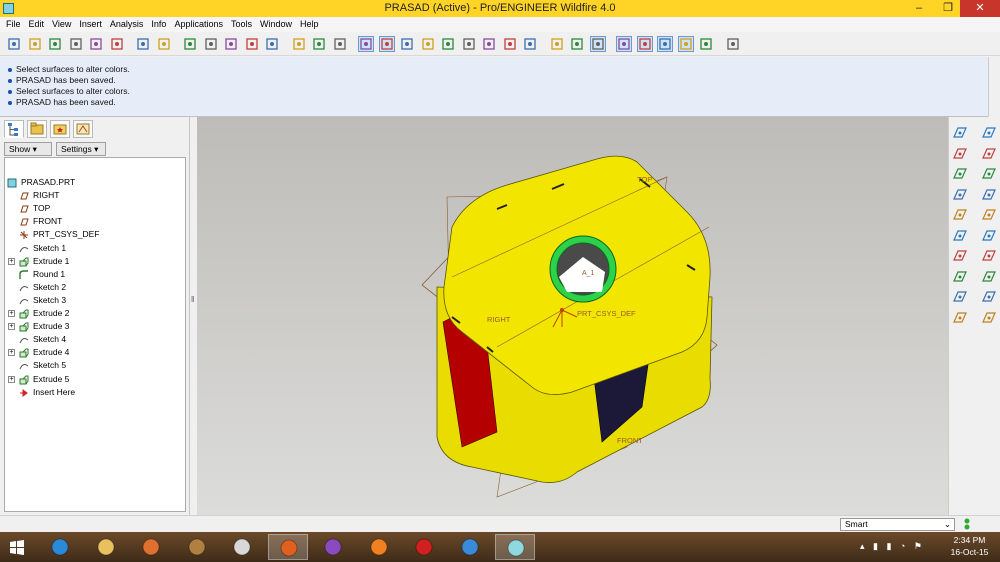  I want to click on round-tool-button, so click(989, 215).